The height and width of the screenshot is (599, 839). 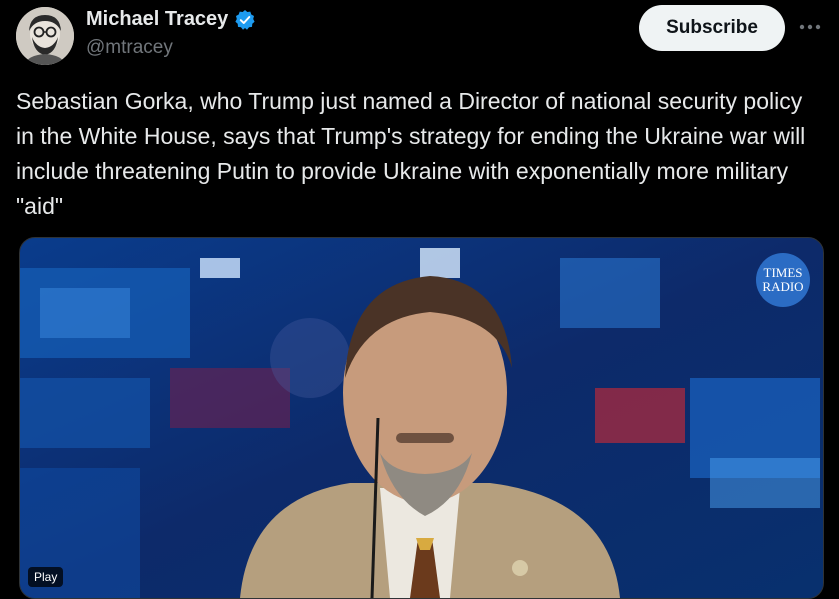 I want to click on author-name: Michael Tracey, so click(x=157, y=19).